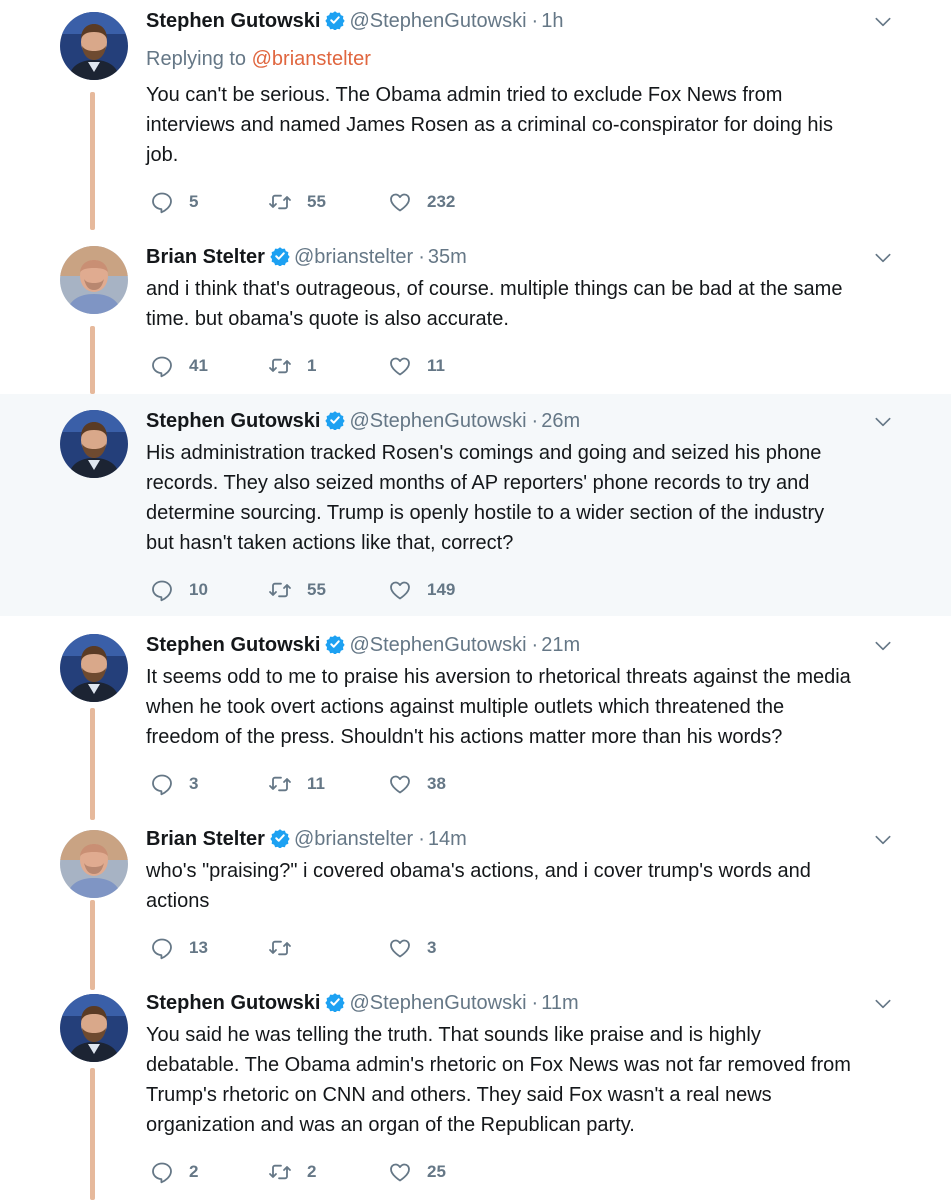 This screenshot has width=951, height=1200. Describe the element at coordinates (179, 590) in the screenshot. I see `reply-button: 10` at that location.